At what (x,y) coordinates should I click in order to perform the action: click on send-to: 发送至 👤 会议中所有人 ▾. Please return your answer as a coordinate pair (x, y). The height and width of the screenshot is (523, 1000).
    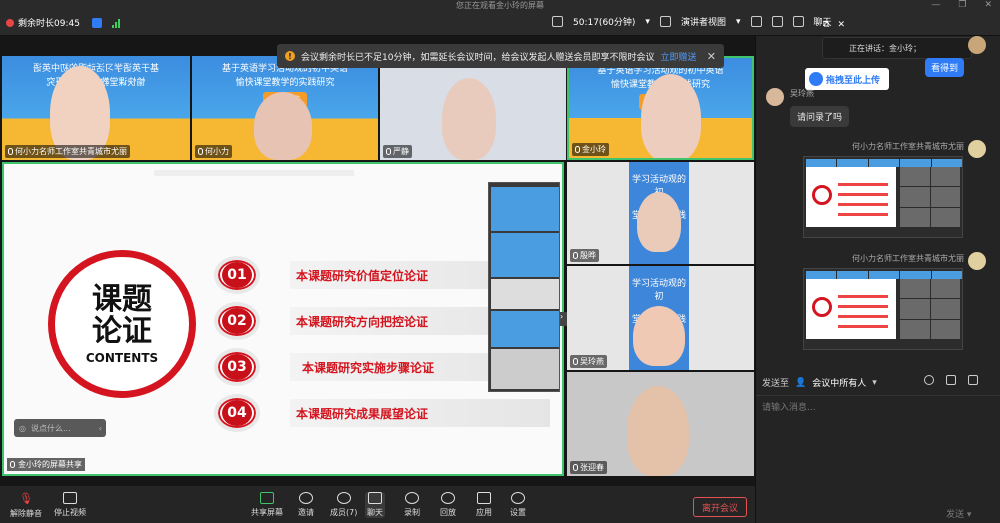
    Looking at the image, I should click on (819, 383).